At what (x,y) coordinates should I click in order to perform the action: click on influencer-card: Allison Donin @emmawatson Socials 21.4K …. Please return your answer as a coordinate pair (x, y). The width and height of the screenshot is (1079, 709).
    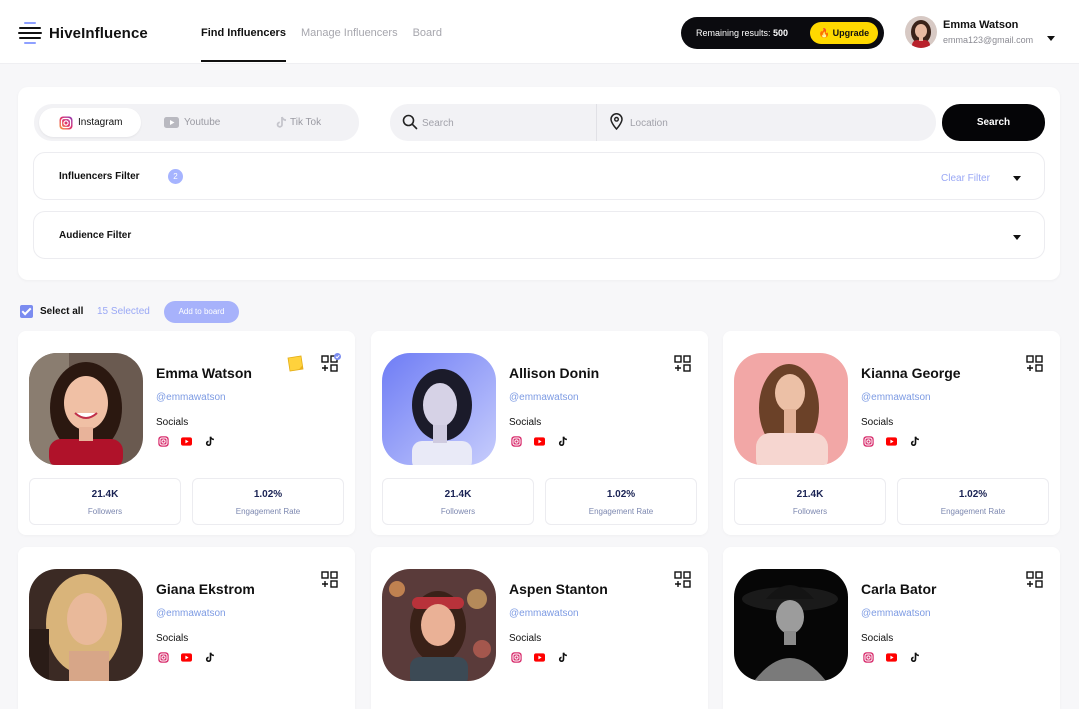
    Looking at the image, I should click on (539, 433).